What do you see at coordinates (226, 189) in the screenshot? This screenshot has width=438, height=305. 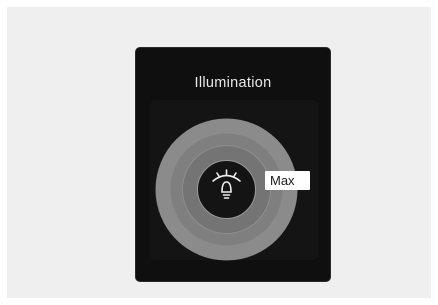 I see `dial-center-knob` at bounding box center [226, 189].